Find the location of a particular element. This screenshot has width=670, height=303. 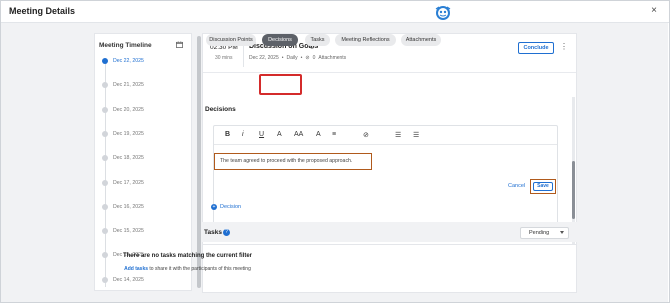

main-scrollbar-thumb is located at coordinates (573, 190).